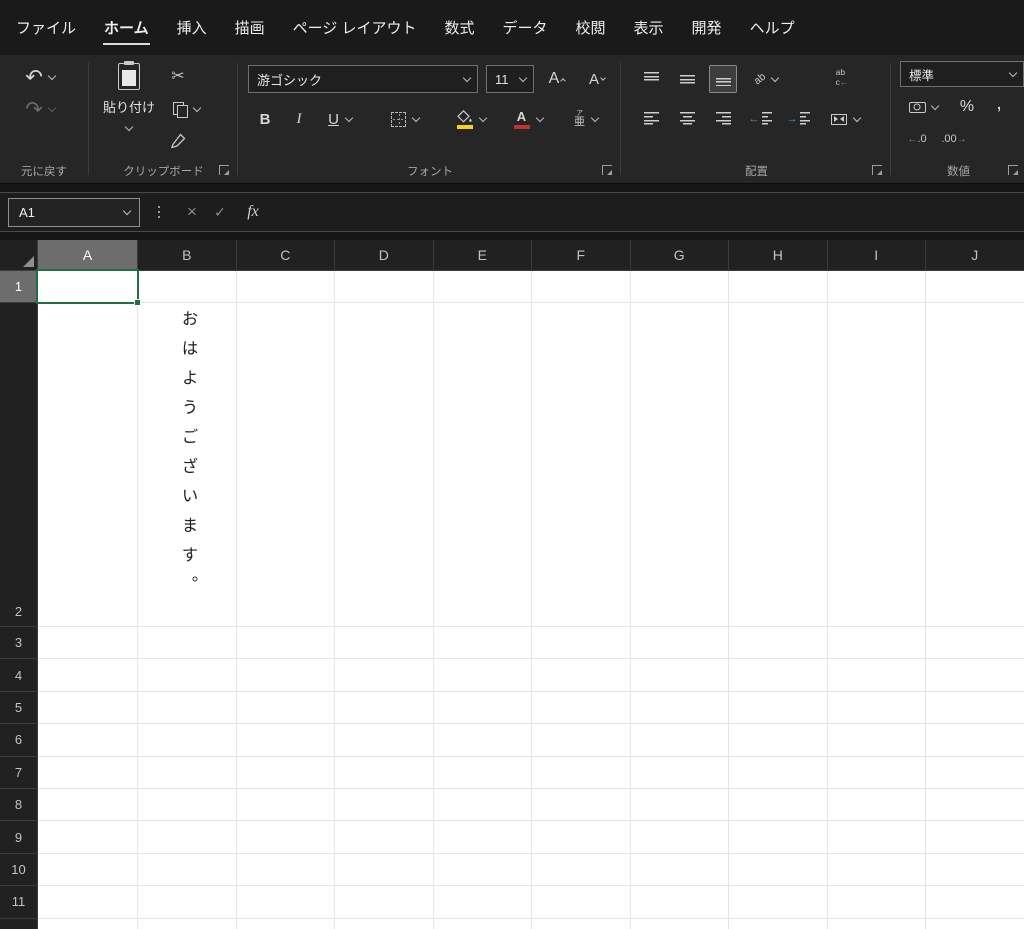  What do you see at coordinates (19, 465) in the screenshot?
I see `row-header-2: 2` at bounding box center [19, 465].